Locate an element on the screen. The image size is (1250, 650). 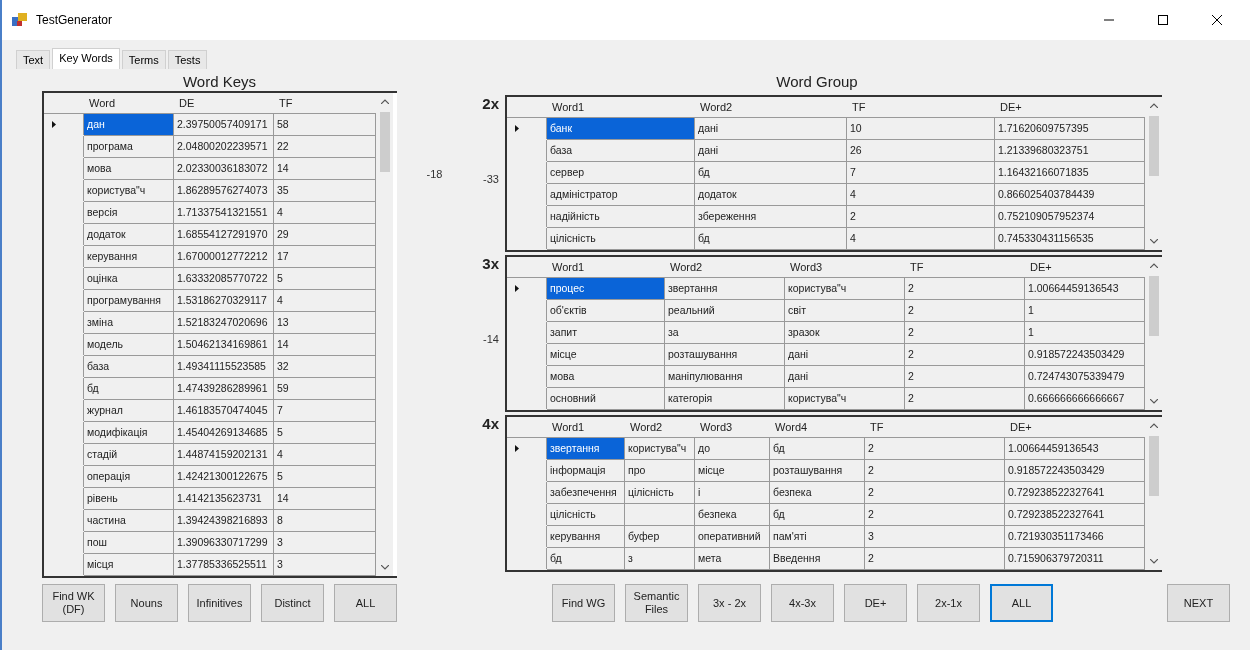
table-cell: світ is located at coordinates (845, 311).